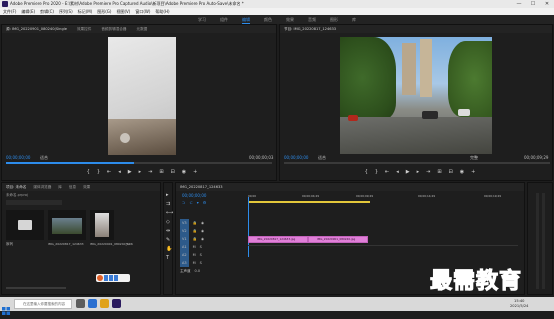 This screenshot has height=319, width=554. Describe the element at coordinates (85, 11) in the screenshot. I see `menu-markers: 标记(M)` at that location.